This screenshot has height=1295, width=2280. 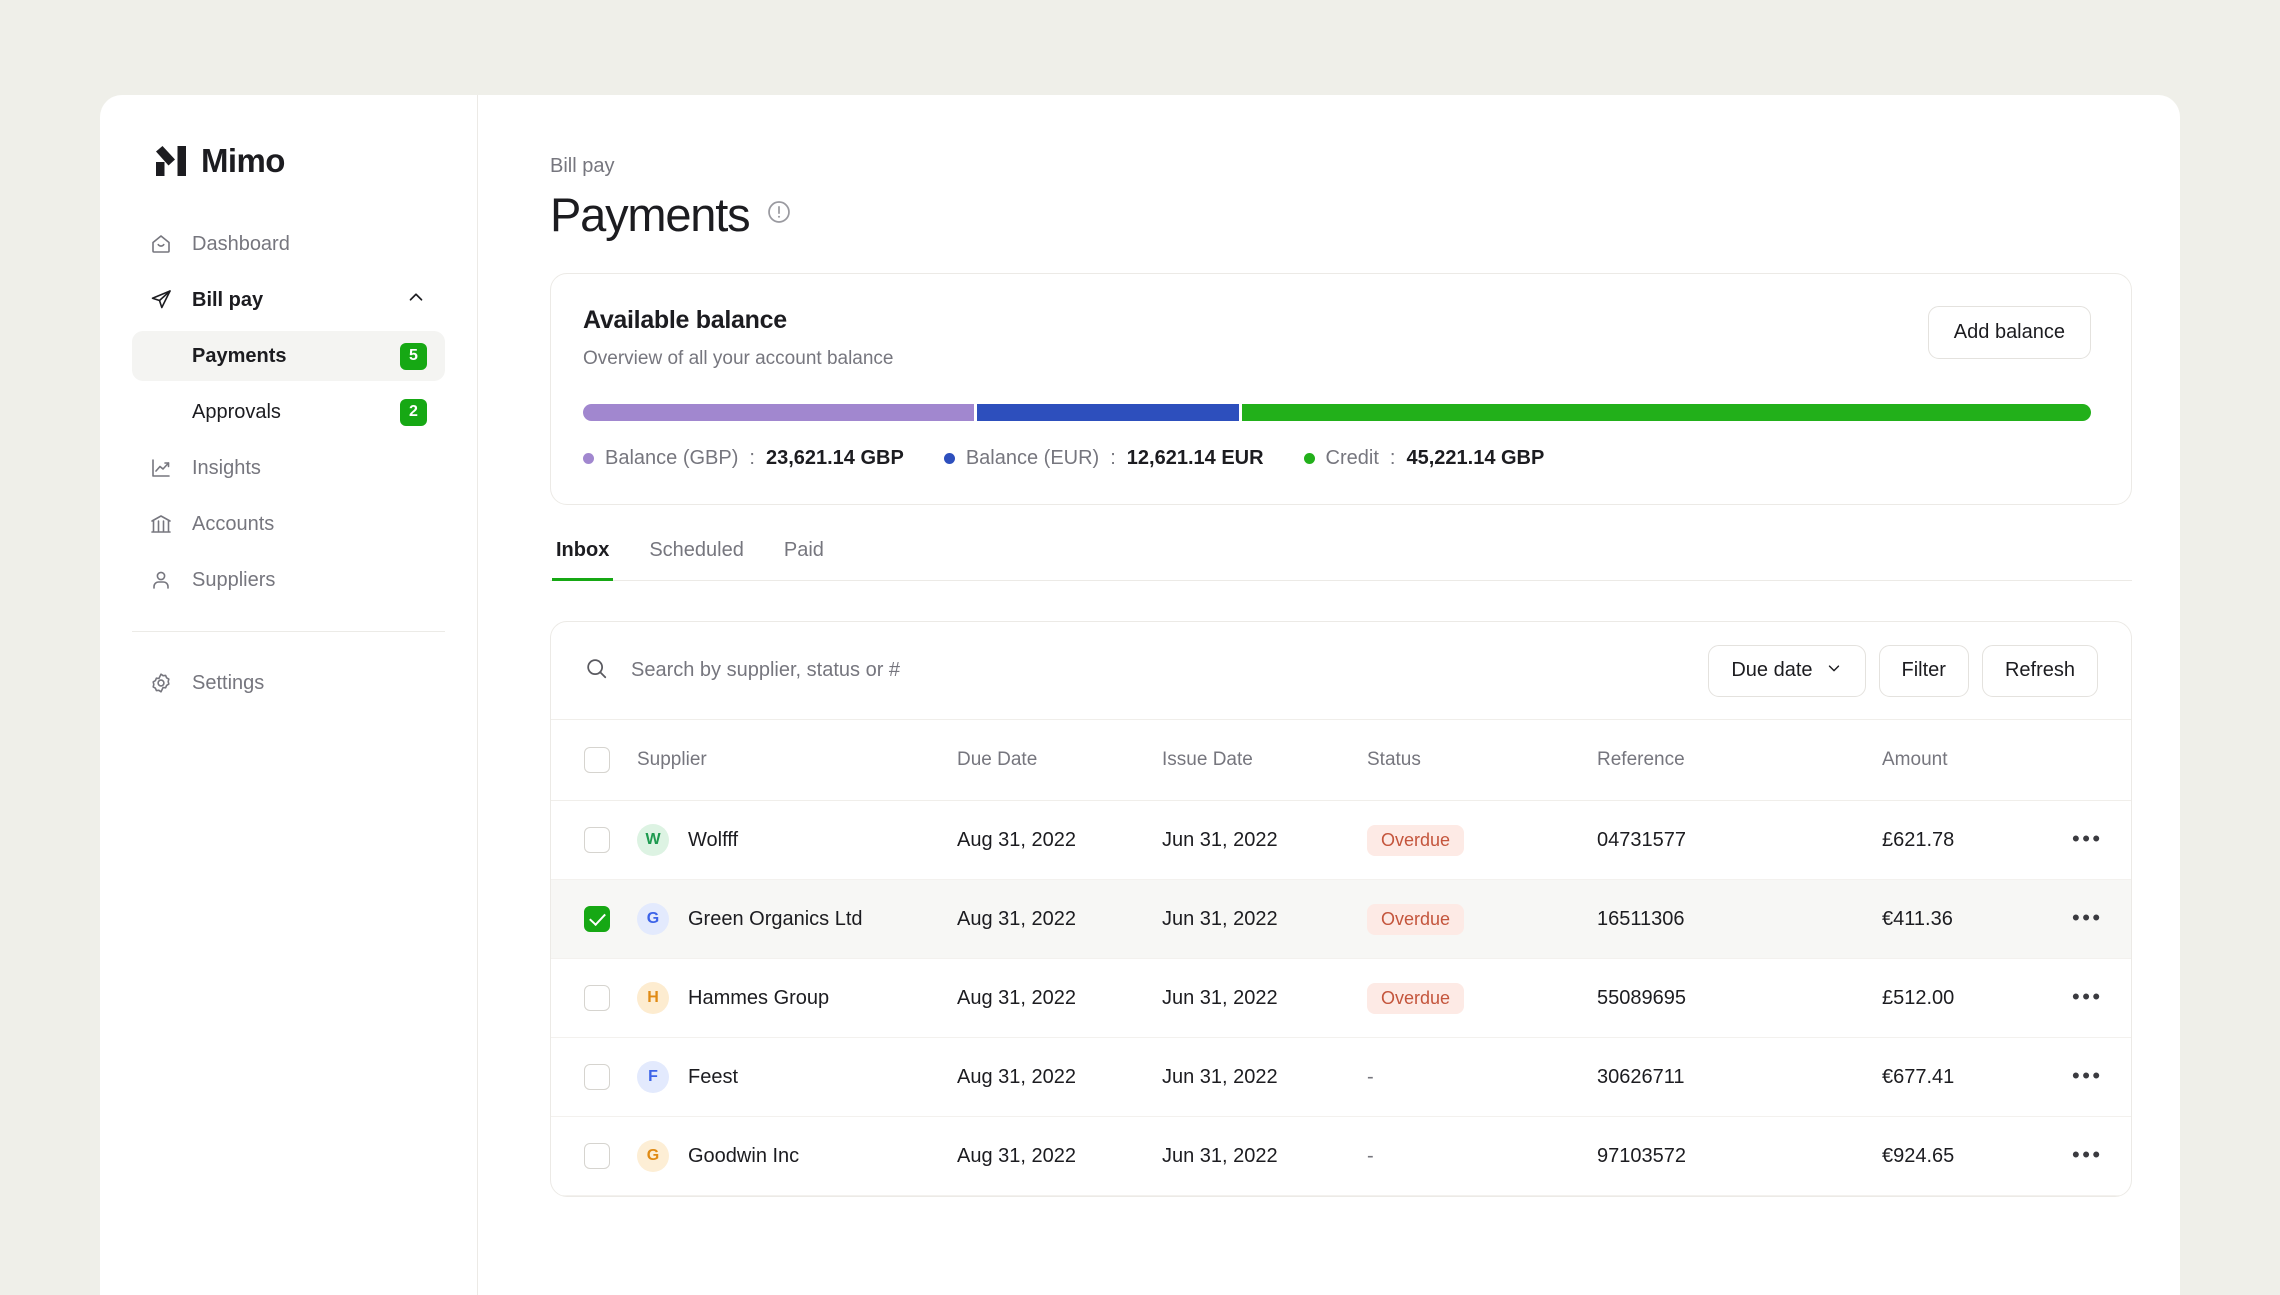 What do you see at coordinates (288, 631) in the screenshot?
I see `sidebar-divider` at bounding box center [288, 631].